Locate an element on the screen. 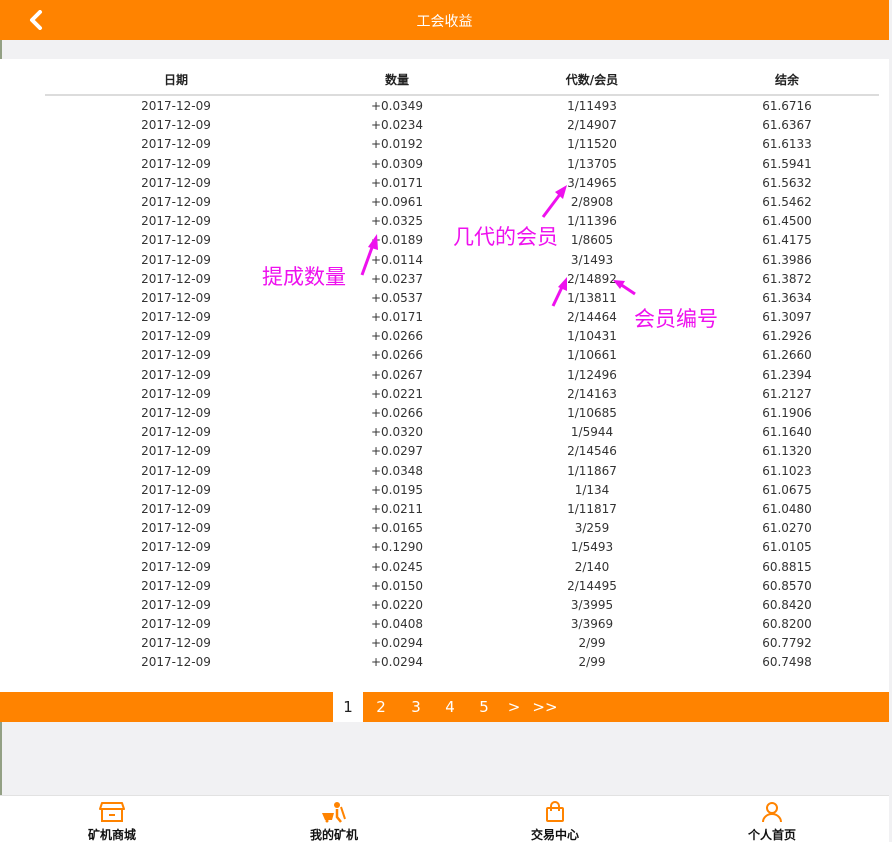  table-row: 2017-12-09 +0.0294 2/99 60.7498 is located at coordinates (444, 662).